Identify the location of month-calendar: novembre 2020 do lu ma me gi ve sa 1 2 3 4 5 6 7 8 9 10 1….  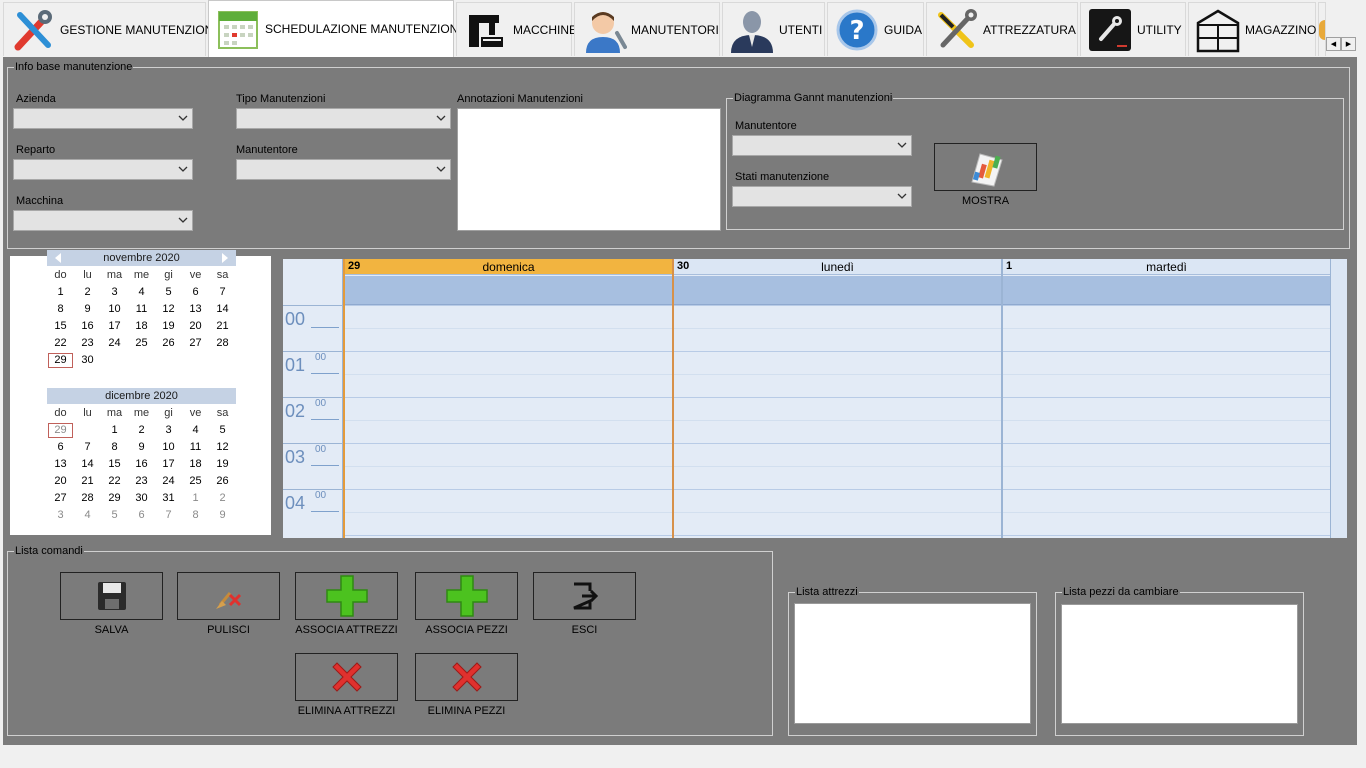
(140, 392).